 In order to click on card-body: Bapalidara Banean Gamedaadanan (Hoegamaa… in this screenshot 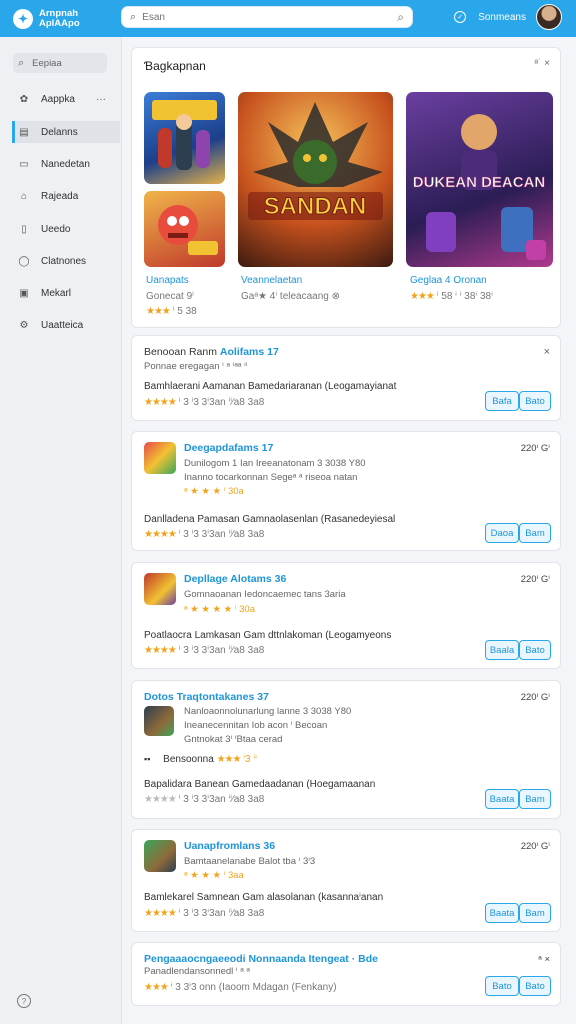, I will do `click(260, 784)`.